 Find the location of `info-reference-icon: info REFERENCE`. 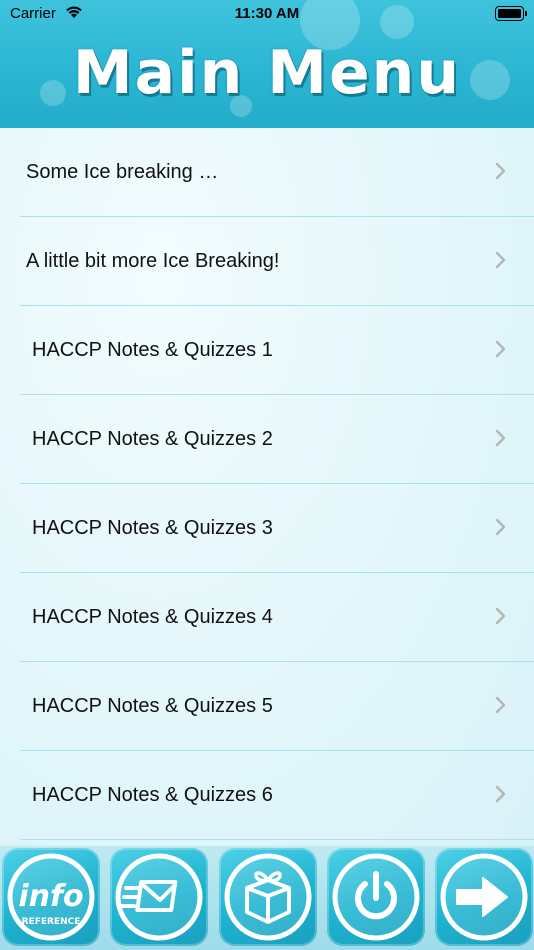

info-reference-icon: info REFERENCE is located at coordinates (51, 897).